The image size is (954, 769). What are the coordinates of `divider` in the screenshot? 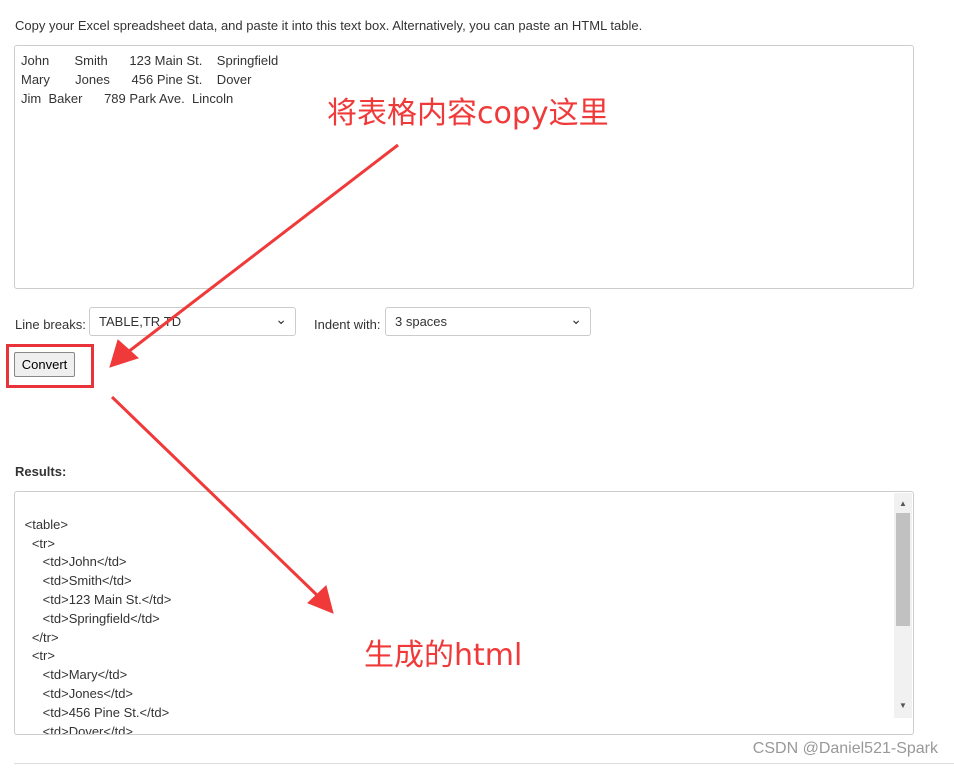 It's located at (484, 763).